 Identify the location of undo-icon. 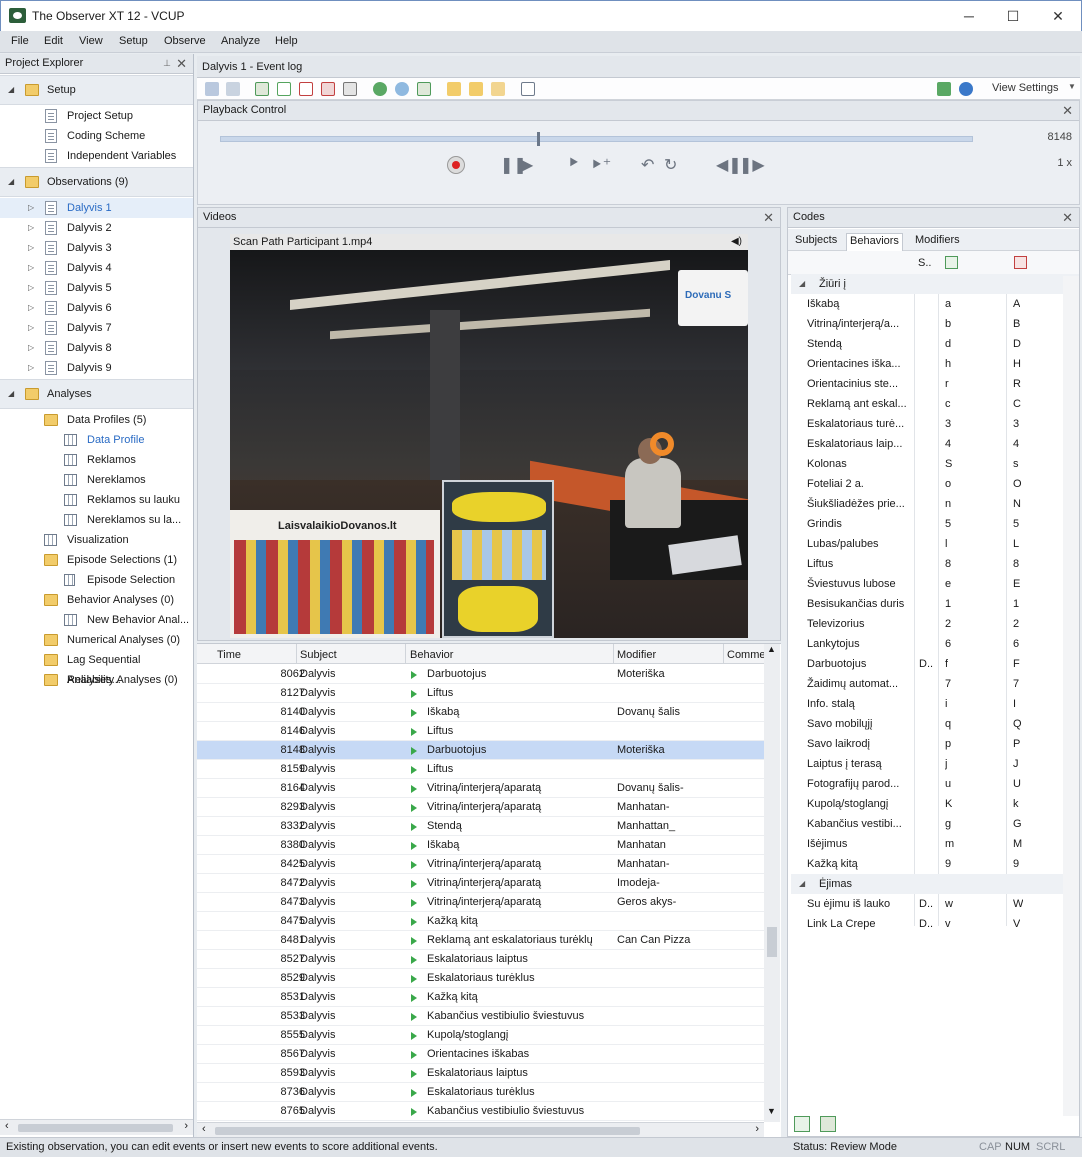
(212, 89).